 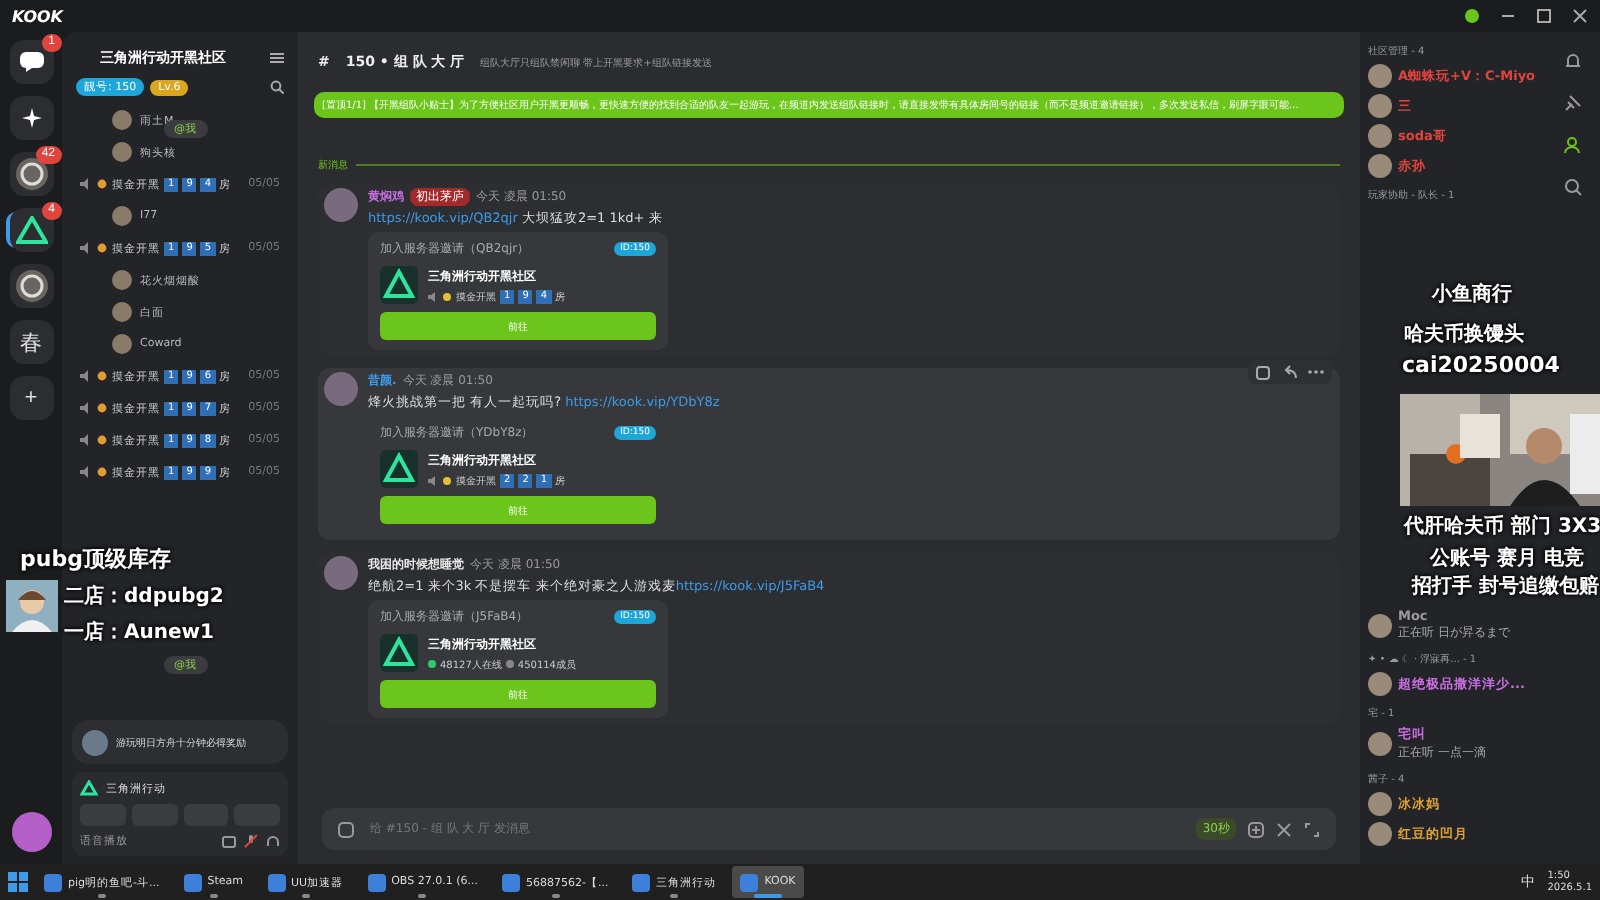 I want to click on overlay-text: 公账号 赛月 电竞, so click(x=1507, y=558).